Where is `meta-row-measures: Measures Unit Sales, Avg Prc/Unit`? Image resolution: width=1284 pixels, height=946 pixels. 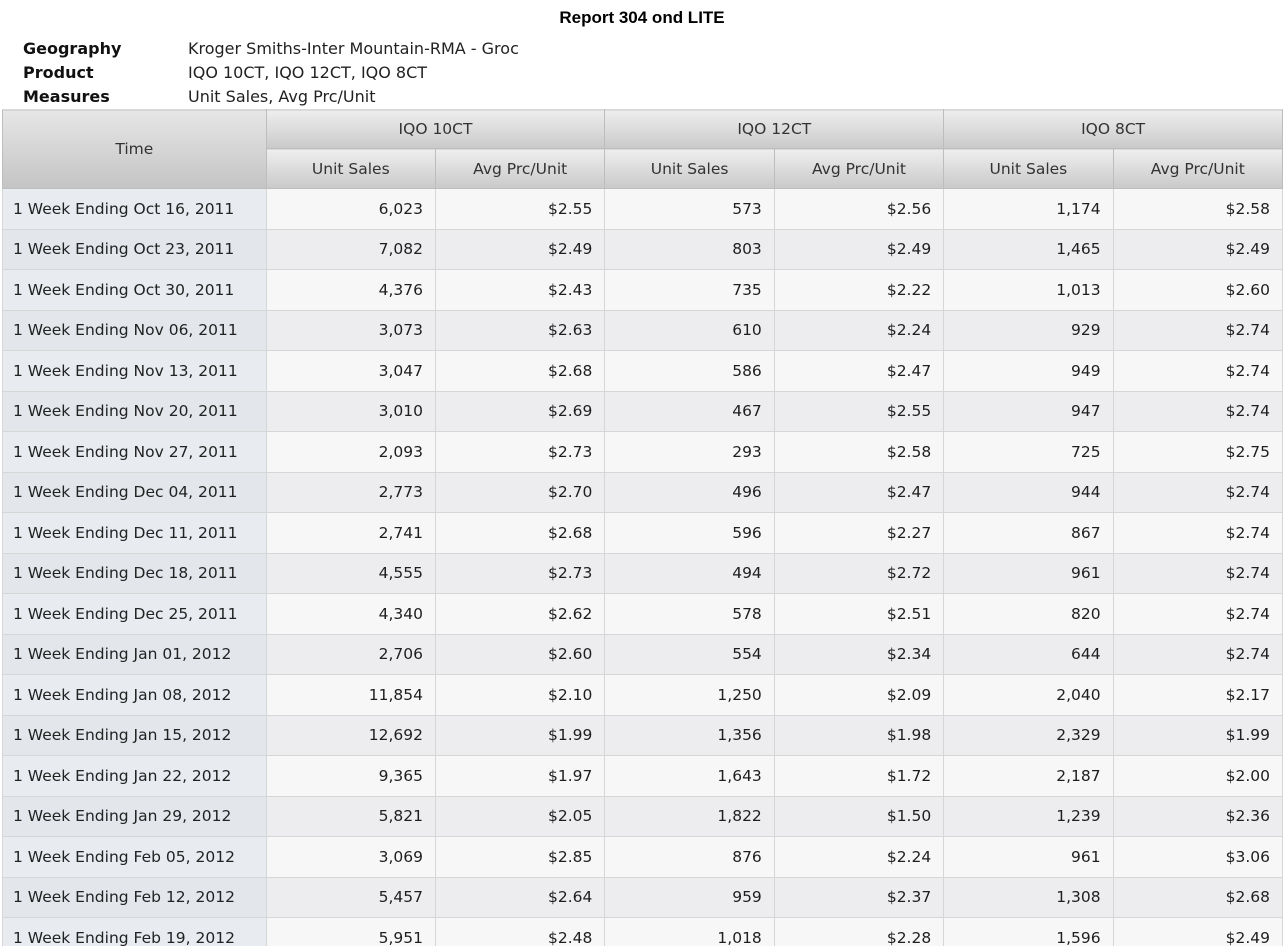
meta-row-measures: Measures Unit Sales, Avg Prc/Unit is located at coordinates (271, 97).